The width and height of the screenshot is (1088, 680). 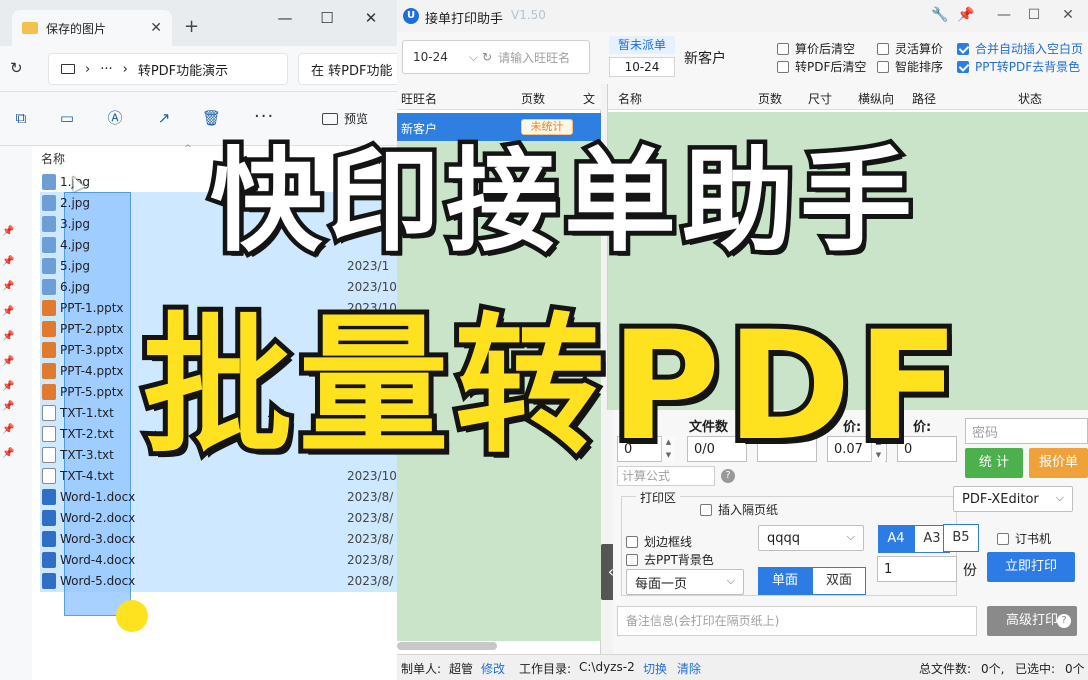 I want to click on page-count-stepper: ▲ ▼, so click(x=668, y=449).